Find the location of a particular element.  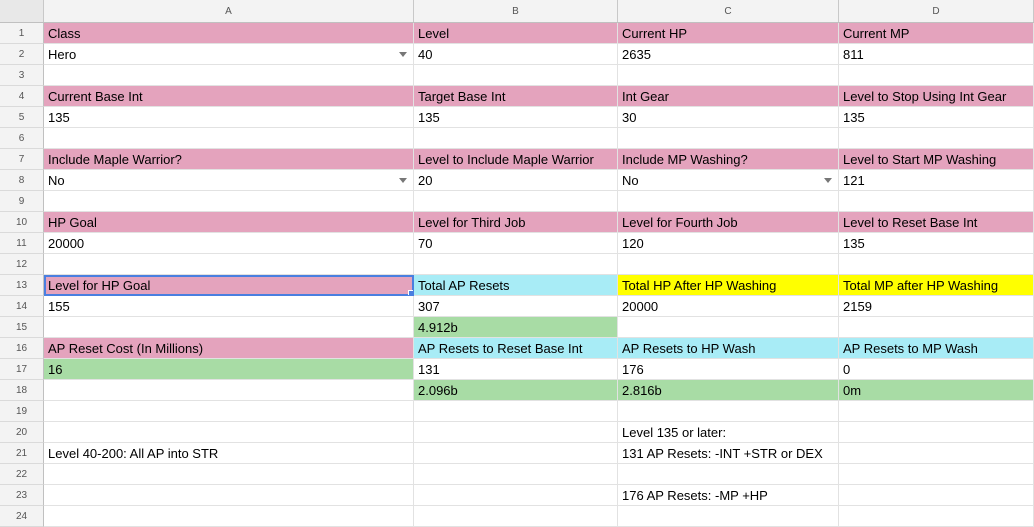

cell-b20 is located at coordinates (516, 432).